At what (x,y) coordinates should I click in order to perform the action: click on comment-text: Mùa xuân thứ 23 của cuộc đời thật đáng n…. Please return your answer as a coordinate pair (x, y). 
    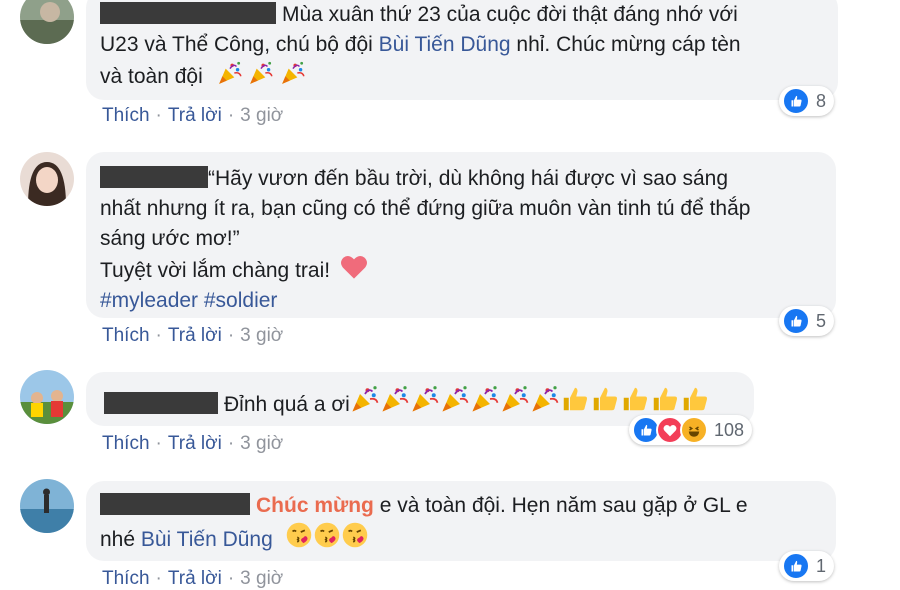
    Looking at the image, I should click on (510, 14).